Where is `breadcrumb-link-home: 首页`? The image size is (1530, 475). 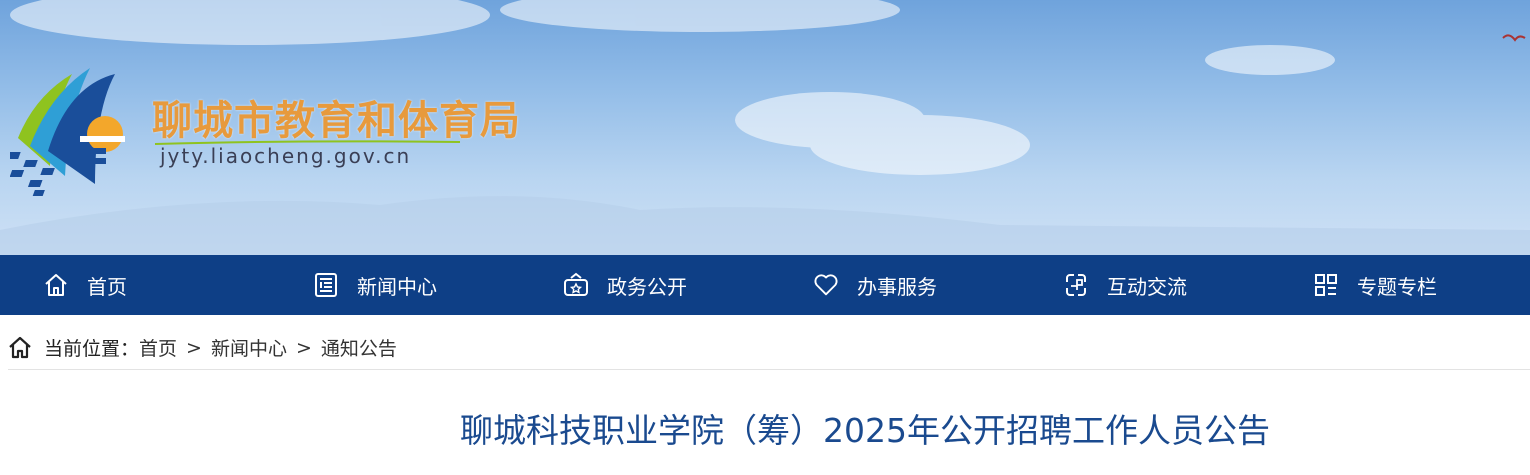 breadcrumb-link-home: 首页 is located at coordinates (158, 347).